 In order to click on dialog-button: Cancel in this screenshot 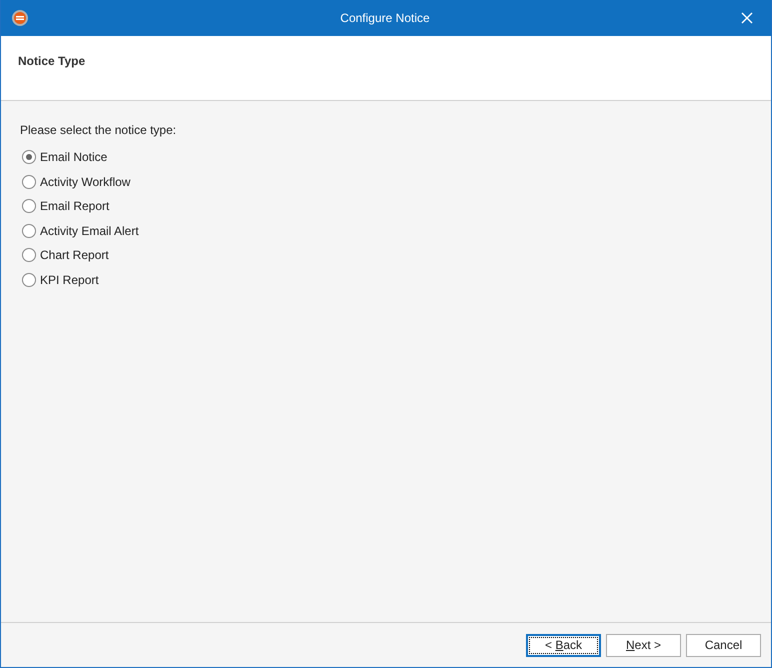, I will do `click(723, 645)`.